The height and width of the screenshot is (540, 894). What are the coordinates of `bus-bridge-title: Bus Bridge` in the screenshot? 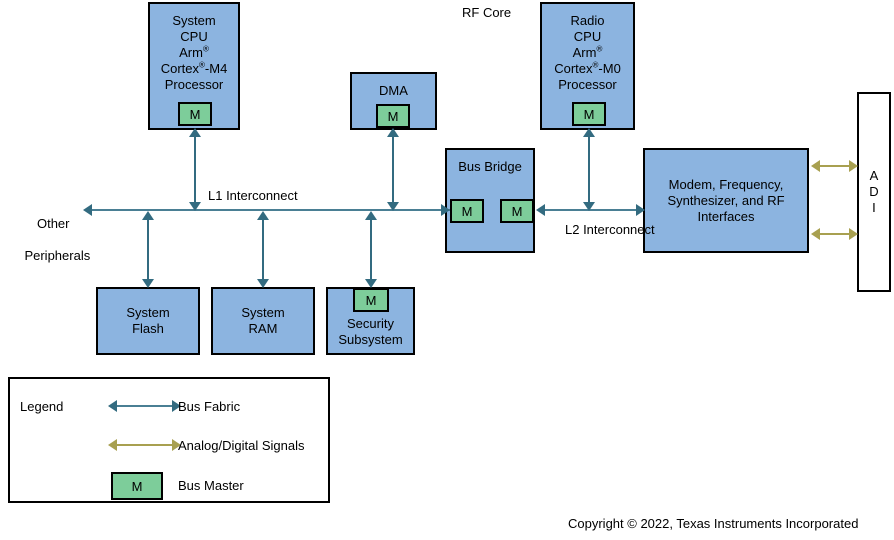 It's located at (490, 166).